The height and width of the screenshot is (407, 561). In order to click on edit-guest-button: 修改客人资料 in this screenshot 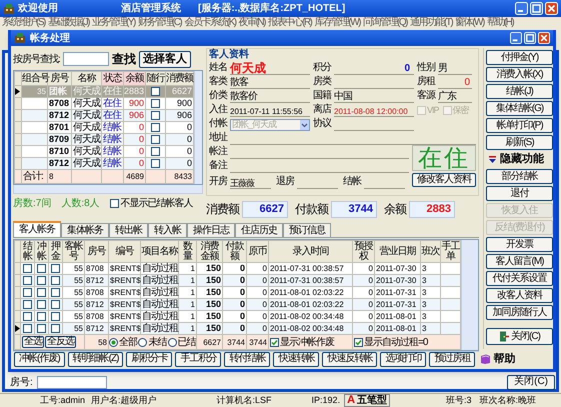, I will do `click(444, 180)`.